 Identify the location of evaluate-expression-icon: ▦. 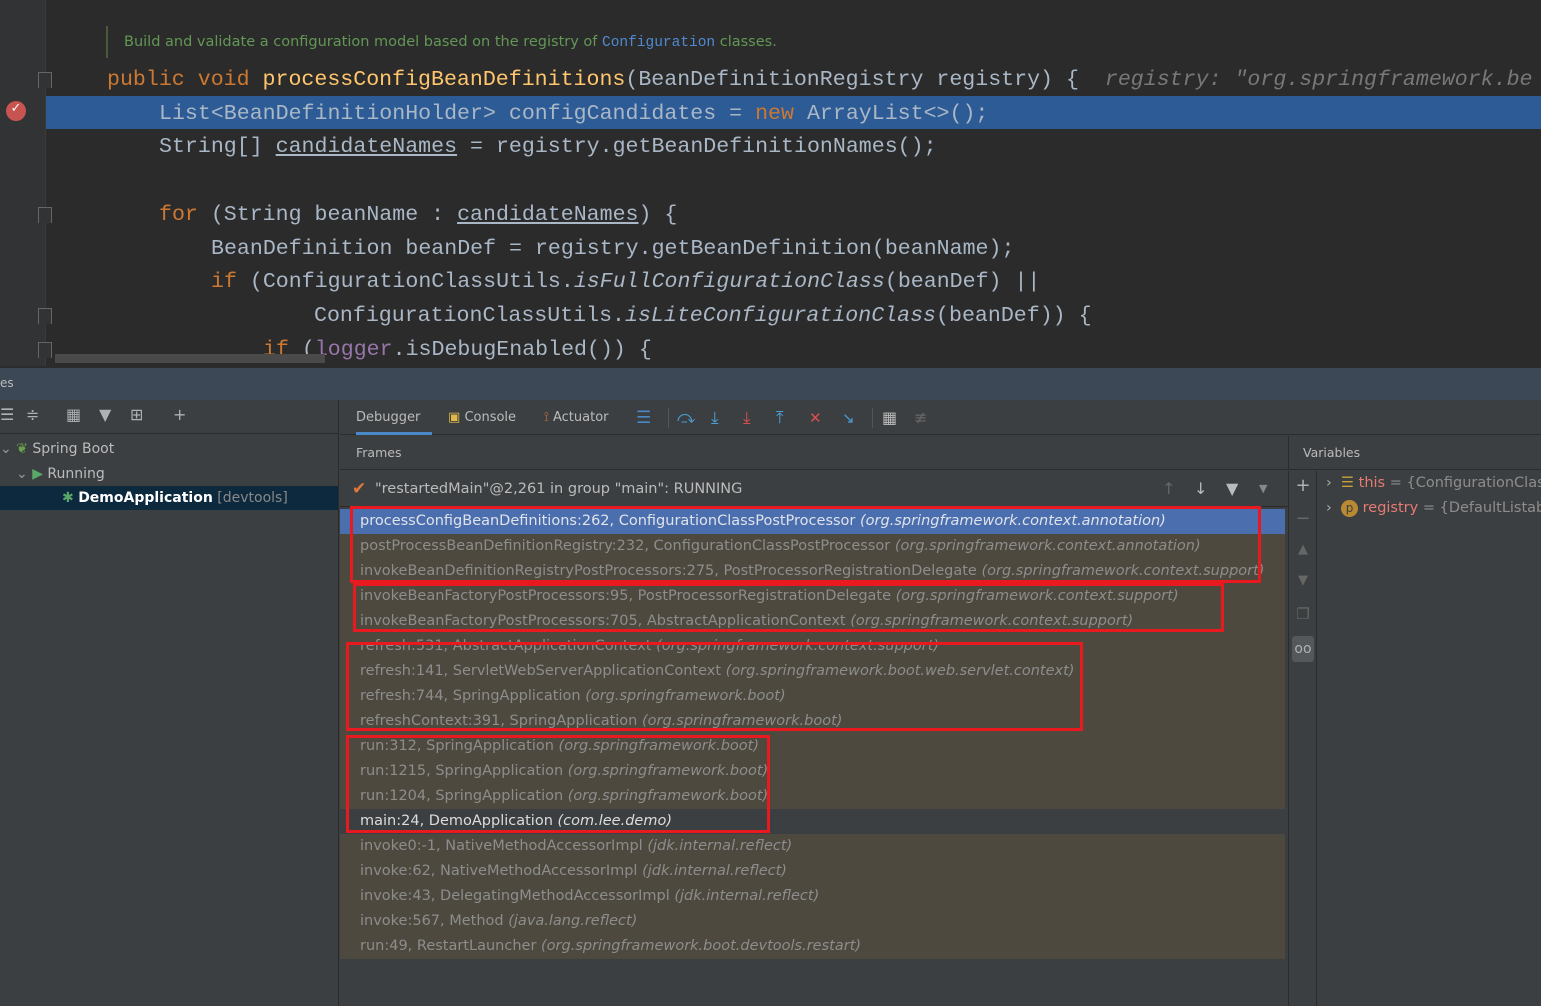
(889, 417).